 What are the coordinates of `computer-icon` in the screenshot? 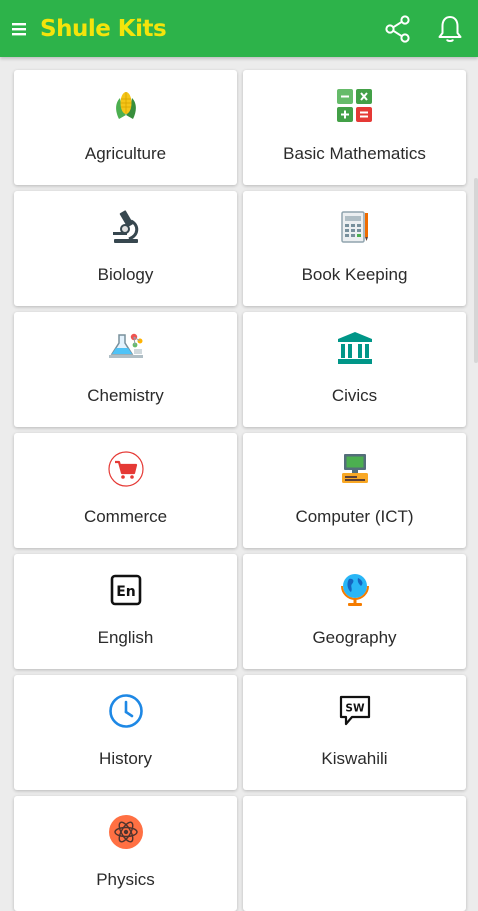 It's located at (355, 469).